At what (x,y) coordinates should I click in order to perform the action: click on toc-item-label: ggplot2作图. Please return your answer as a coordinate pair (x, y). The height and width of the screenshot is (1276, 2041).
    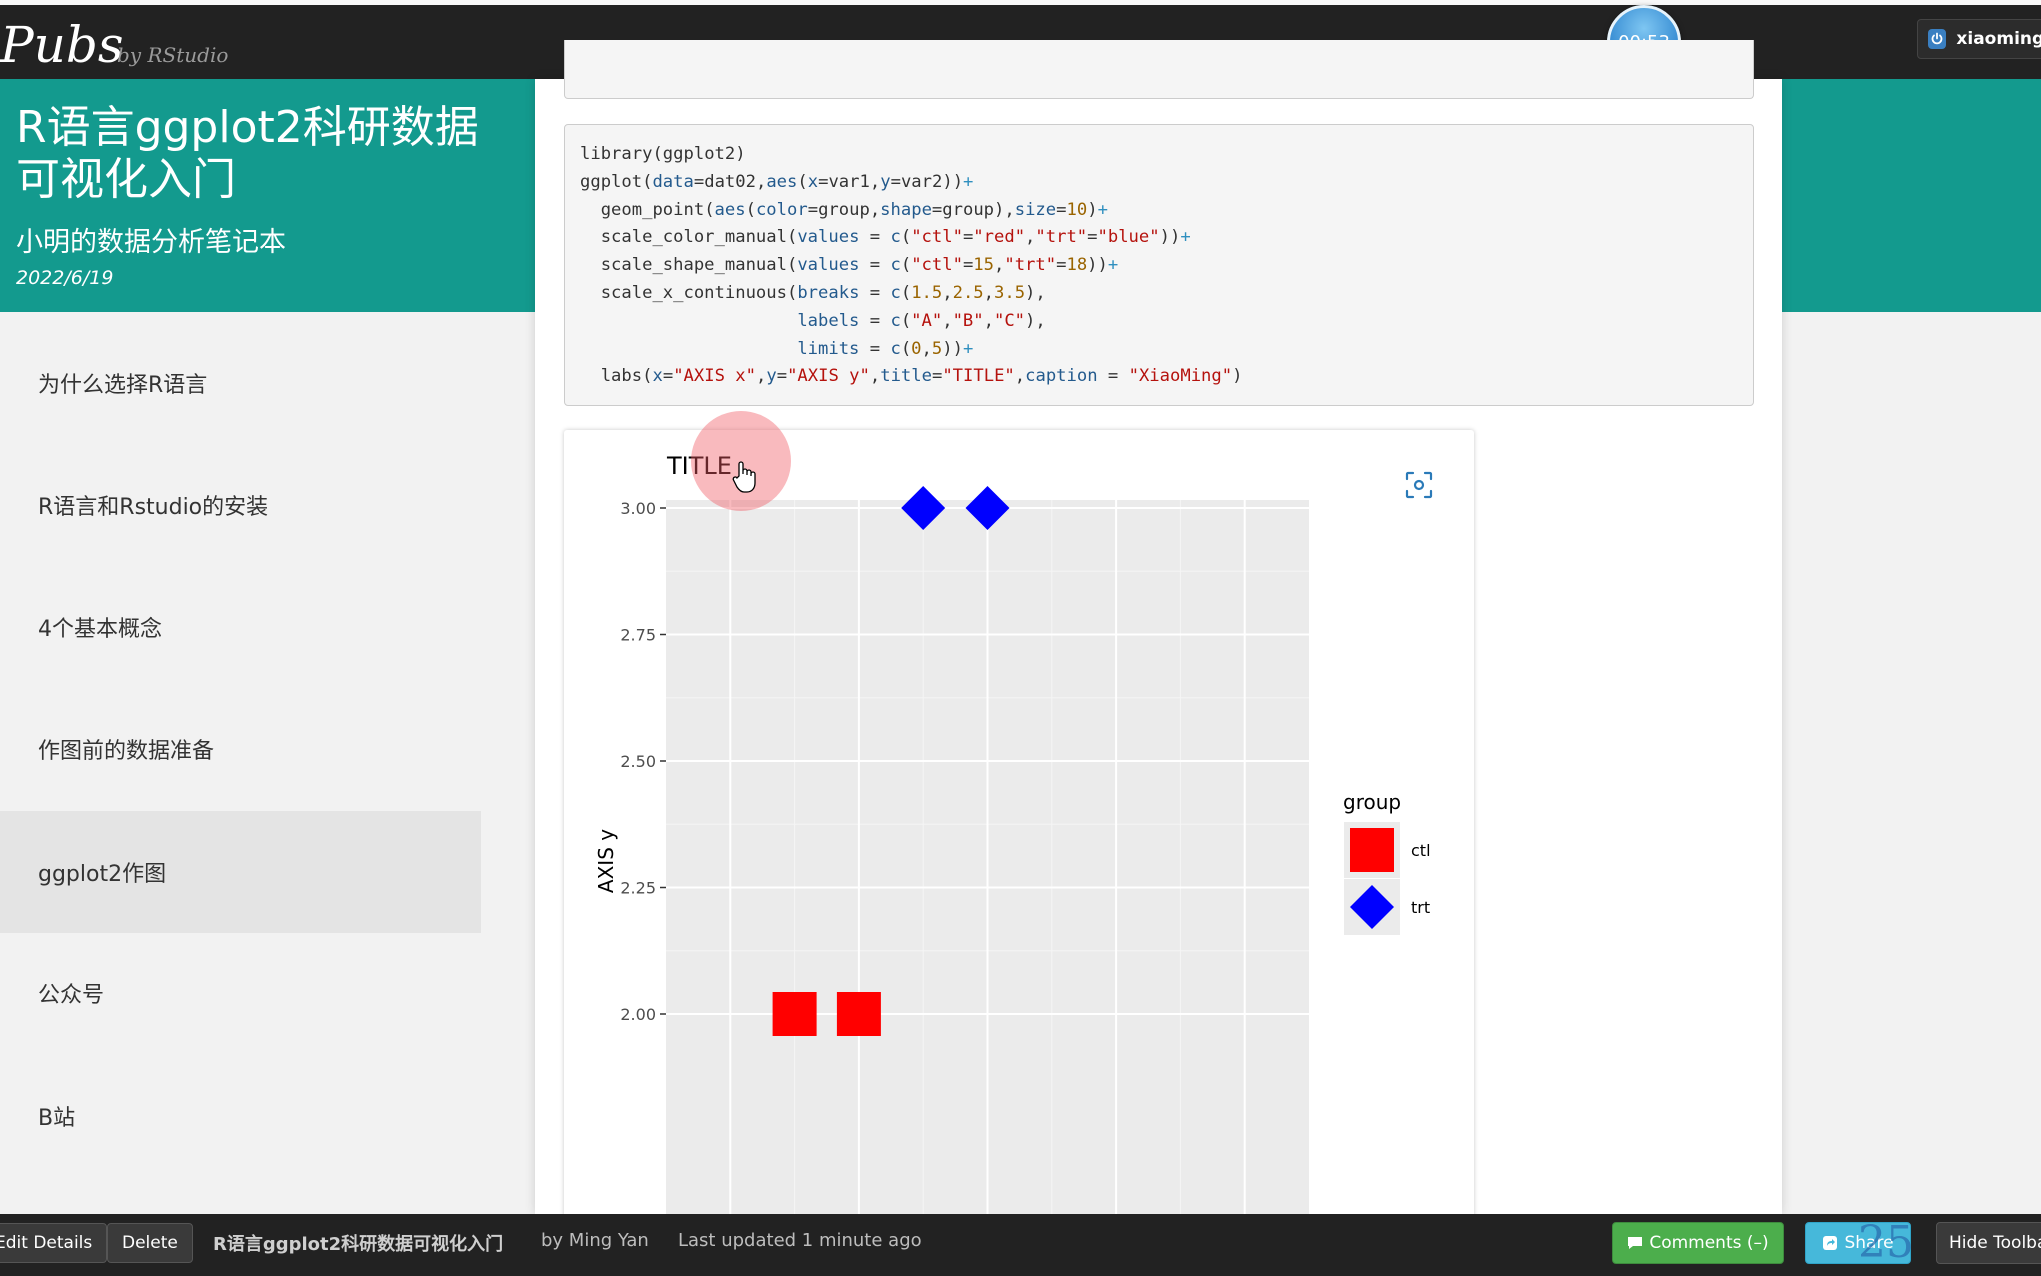
    Looking at the image, I should click on (102, 874).